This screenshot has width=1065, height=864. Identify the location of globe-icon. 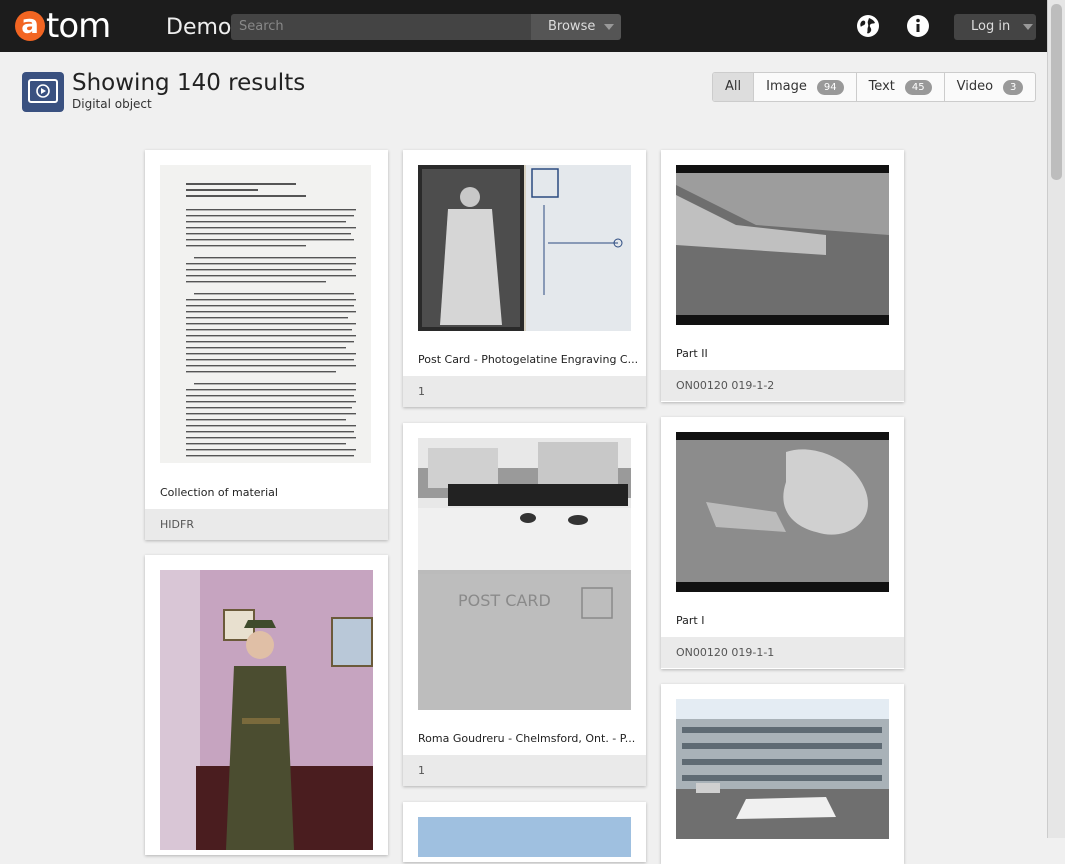
(868, 26).